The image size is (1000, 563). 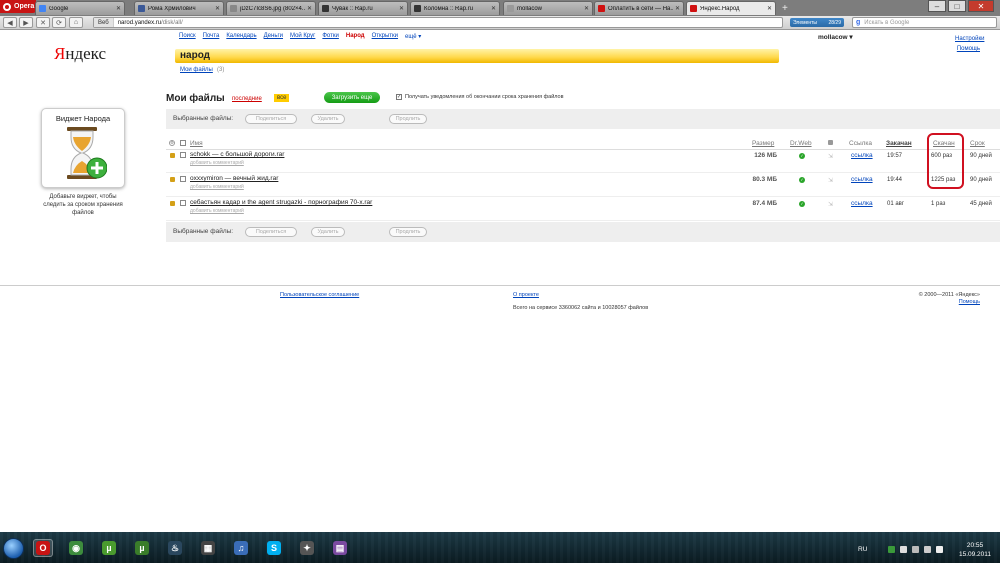 What do you see at coordinates (302, 36) in the screenshot?
I see `nav-item: Мой Круг` at bounding box center [302, 36].